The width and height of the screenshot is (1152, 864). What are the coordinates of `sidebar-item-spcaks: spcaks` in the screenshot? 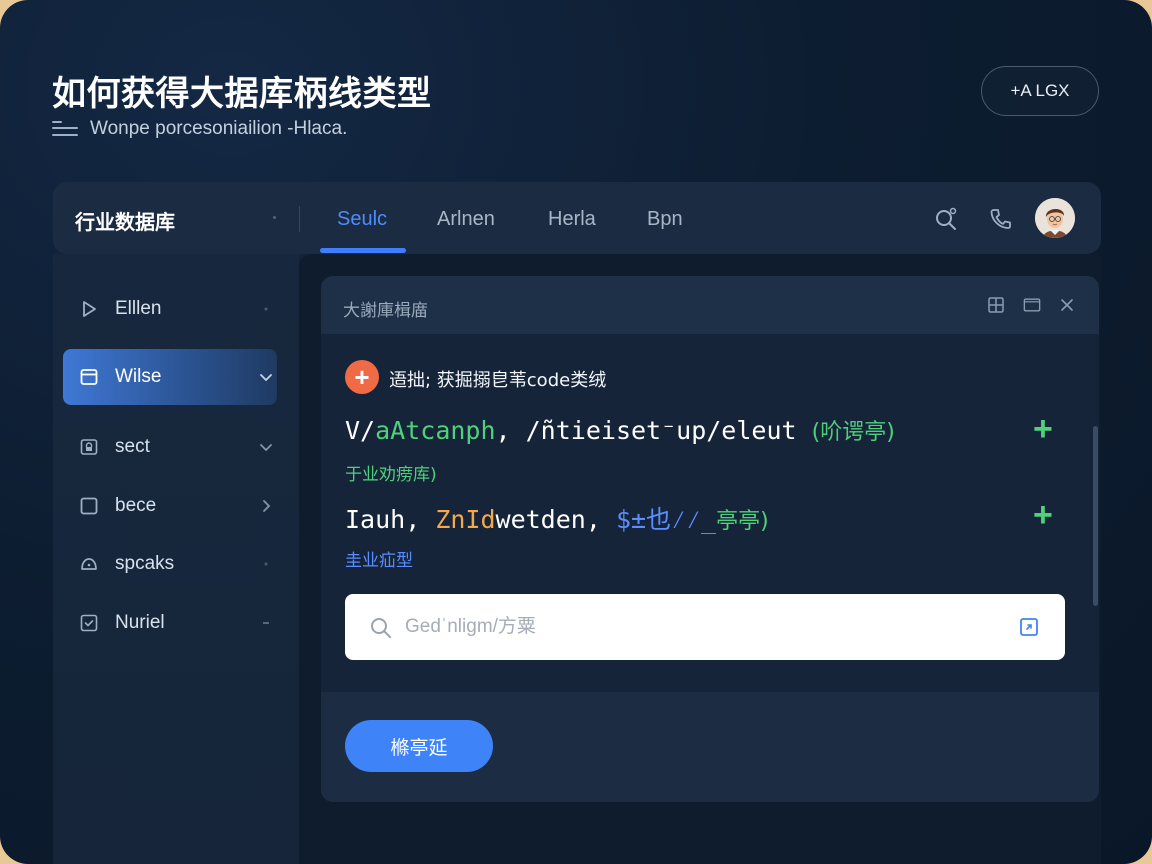 It's located at (170, 564).